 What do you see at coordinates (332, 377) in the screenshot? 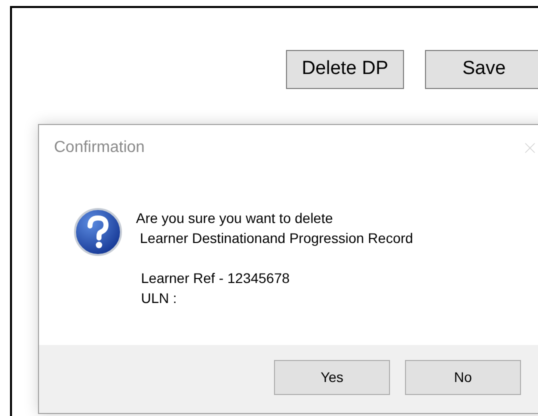
I see `yes-button: Yes` at bounding box center [332, 377].